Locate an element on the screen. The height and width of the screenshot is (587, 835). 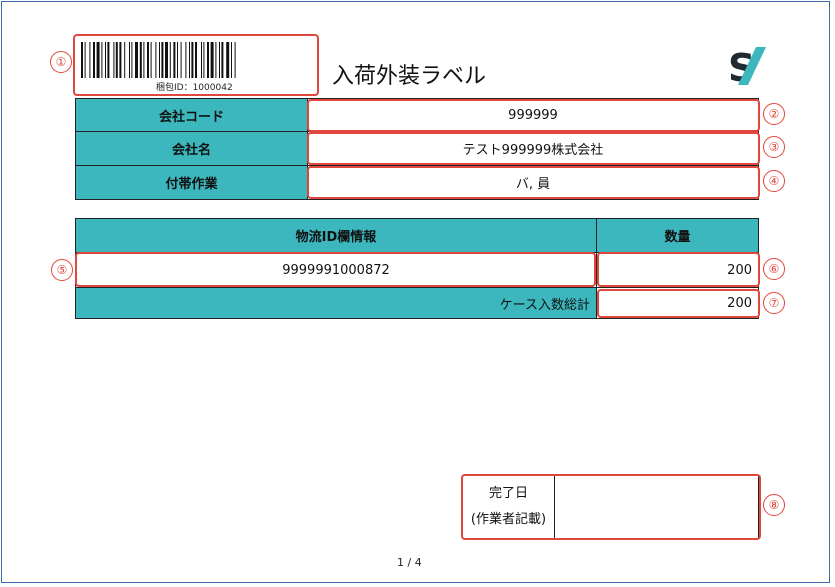
marker-4: ④ is located at coordinates (774, 181).